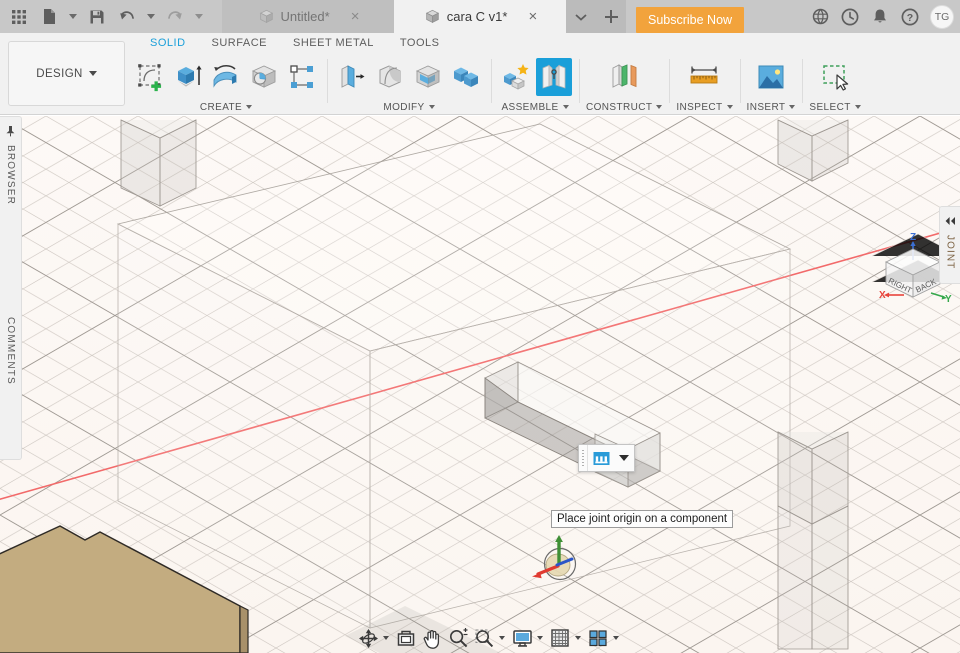 This screenshot has width=960, height=653. I want to click on mini-toolbar-grip, so click(583, 458).